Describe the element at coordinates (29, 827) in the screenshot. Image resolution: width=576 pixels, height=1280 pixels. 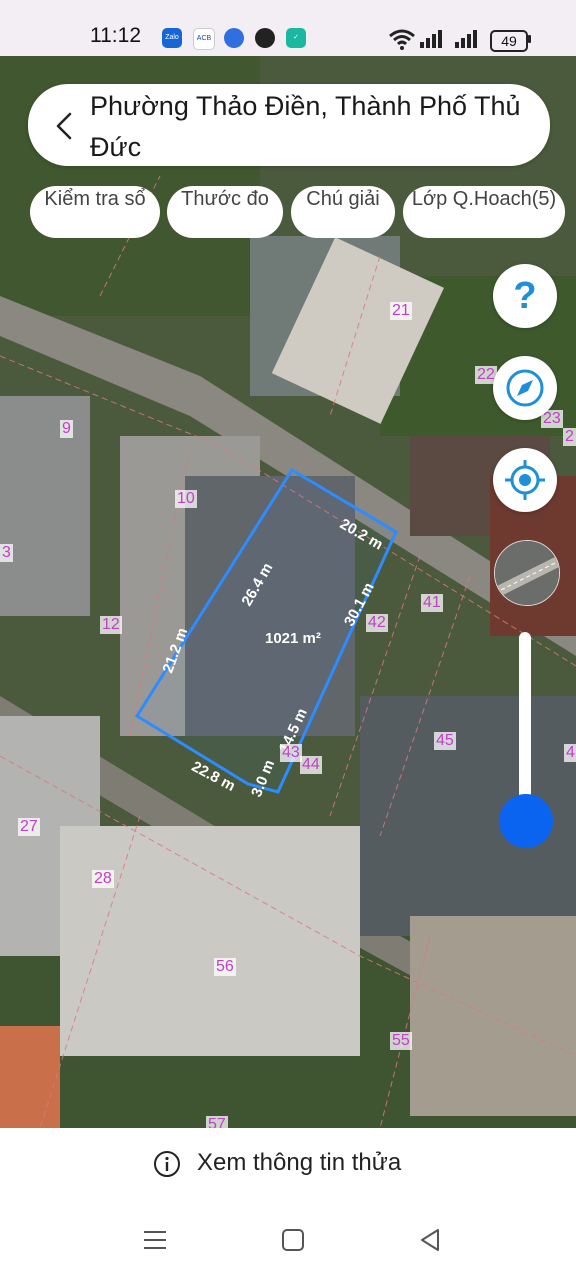
I see `parcel-number: 27` at that location.